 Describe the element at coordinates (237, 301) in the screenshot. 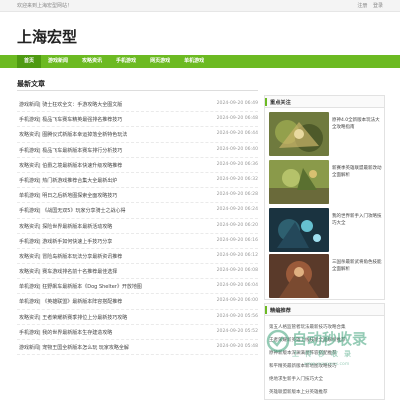

I see `article-date: 2024-09-20 06:00` at that location.